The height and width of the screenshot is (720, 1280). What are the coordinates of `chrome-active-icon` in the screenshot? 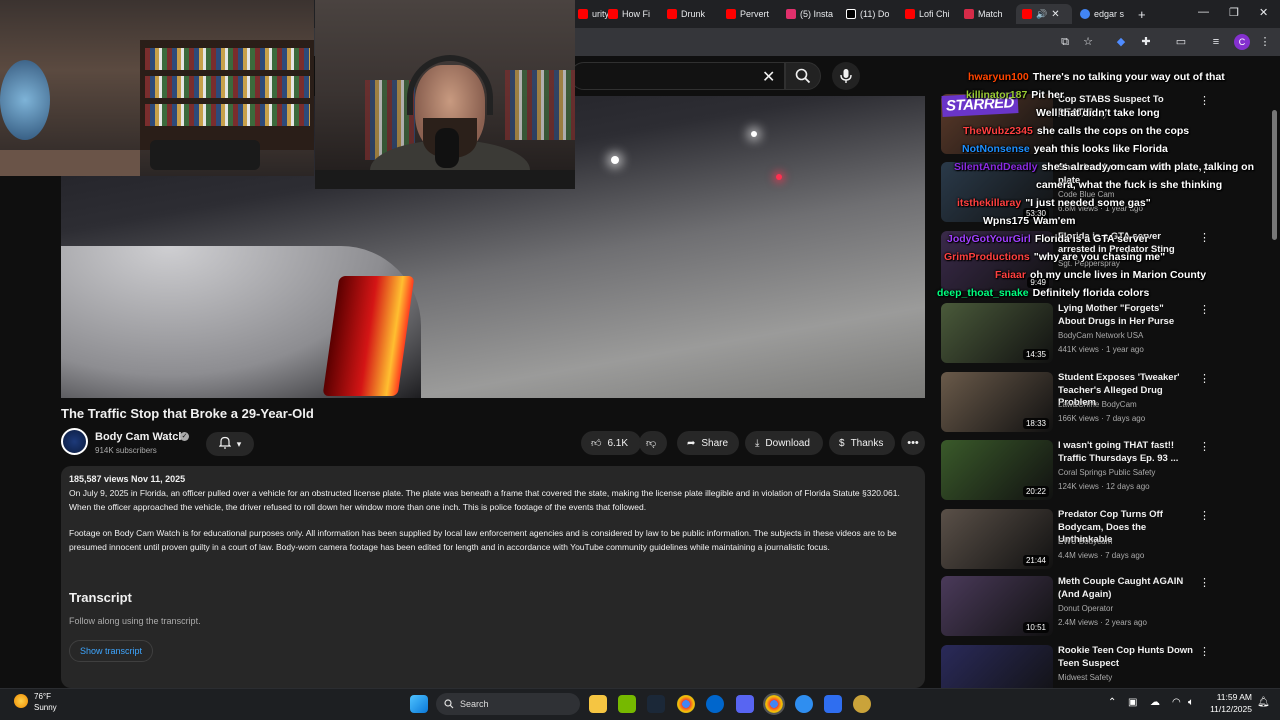 It's located at (774, 704).